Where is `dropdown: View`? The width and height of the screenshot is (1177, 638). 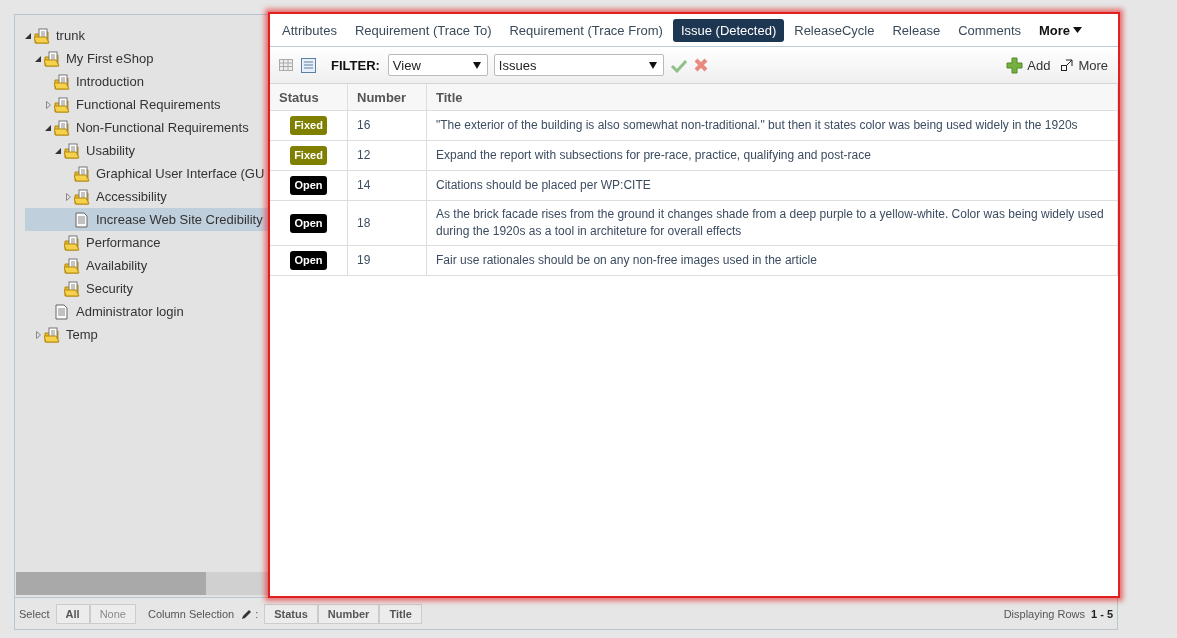
dropdown: View is located at coordinates (437, 65).